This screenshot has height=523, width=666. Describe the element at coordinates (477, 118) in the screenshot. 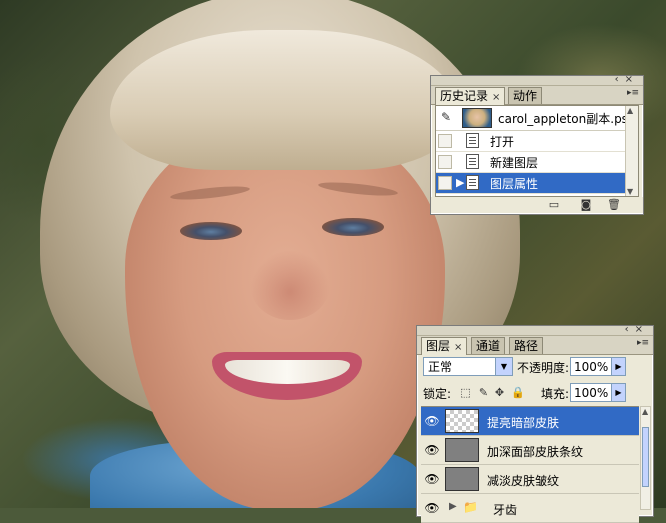

I see `snapshot-thumbnail` at that location.